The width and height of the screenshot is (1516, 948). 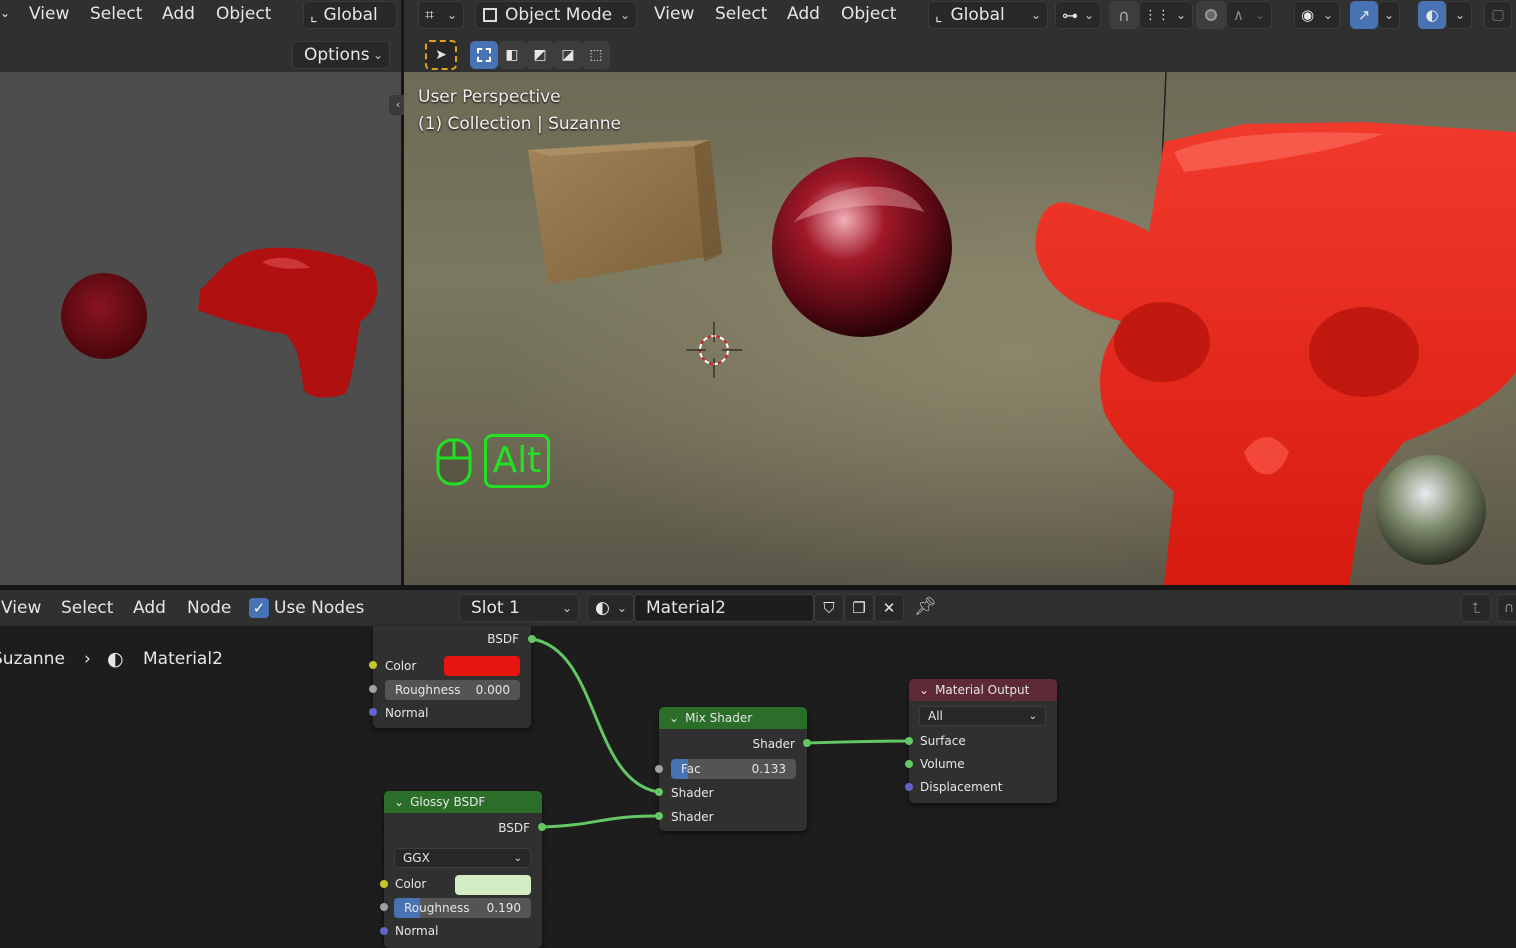 What do you see at coordinates (441, 15) in the screenshot?
I see `editor-type-button: ⌗ ⌄` at bounding box center [441, 15].